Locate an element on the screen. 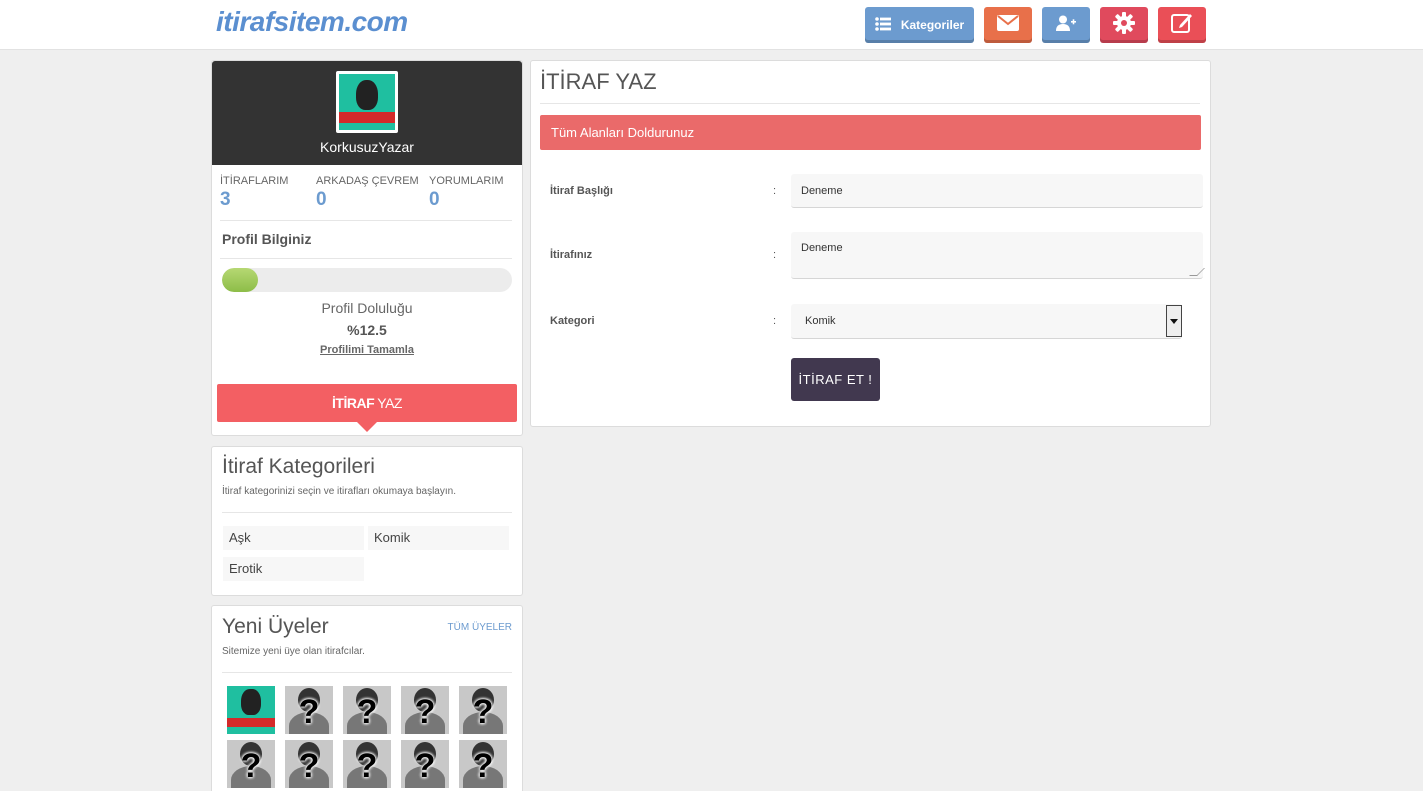 The width and height of the screenshot is (1423, 791). site-logo: itirafsitem.com is located at coordinates (312, 22).